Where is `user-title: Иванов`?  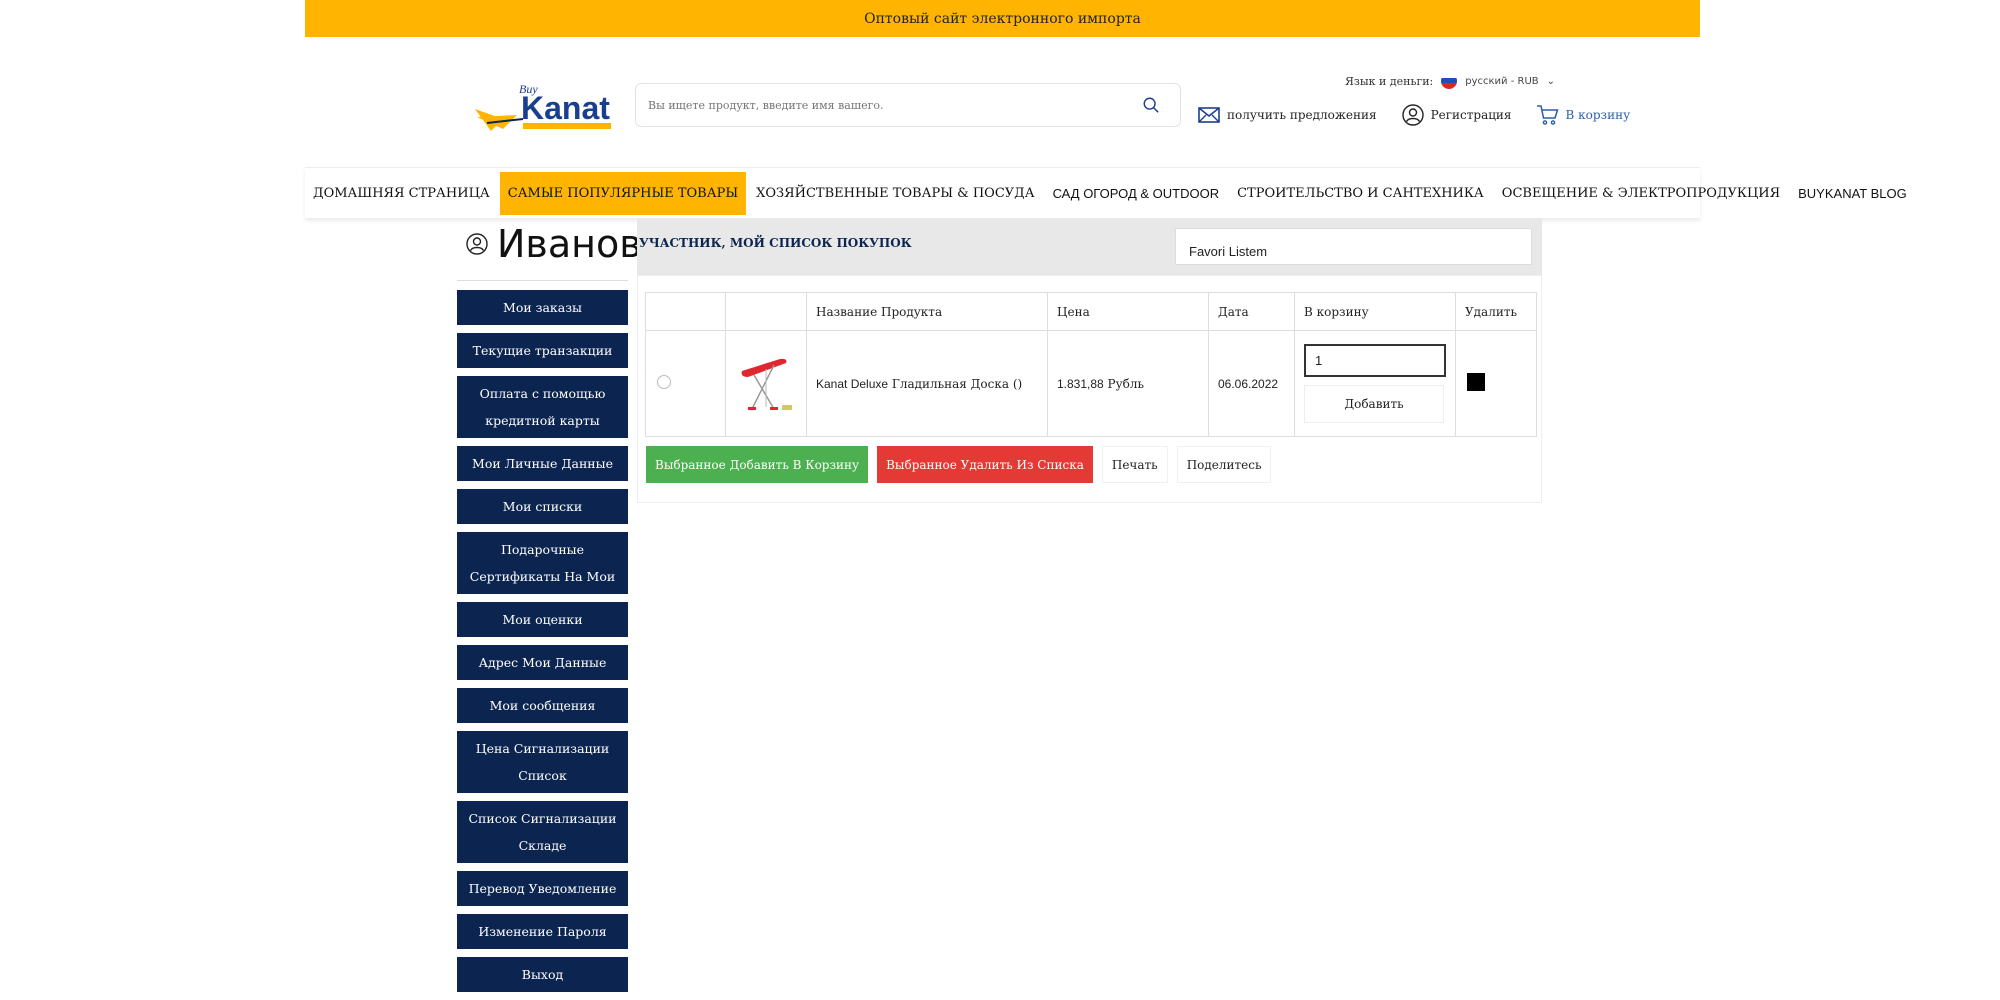
user-title: Иванов is located at coordinates (553, 244).